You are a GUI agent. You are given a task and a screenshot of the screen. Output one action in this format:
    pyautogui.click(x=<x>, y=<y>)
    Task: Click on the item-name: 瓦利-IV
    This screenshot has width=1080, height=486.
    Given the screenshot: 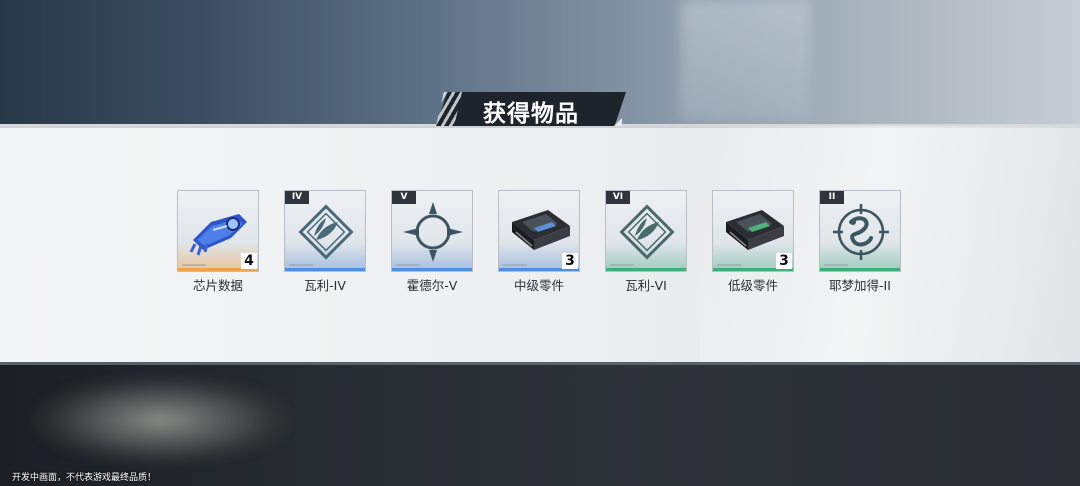 What is the action you would take?
    pyautogui.click(x=325, y=285)
    